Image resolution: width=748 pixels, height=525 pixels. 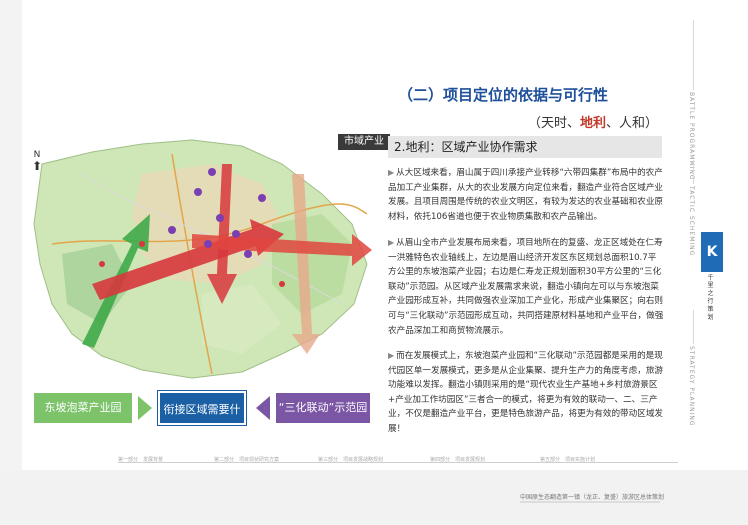 What do you see at coordinates (202, 420) in the screenshot?
I see `box-region-need: 衔接区域需要什么?` at bounding box center [202, 420].